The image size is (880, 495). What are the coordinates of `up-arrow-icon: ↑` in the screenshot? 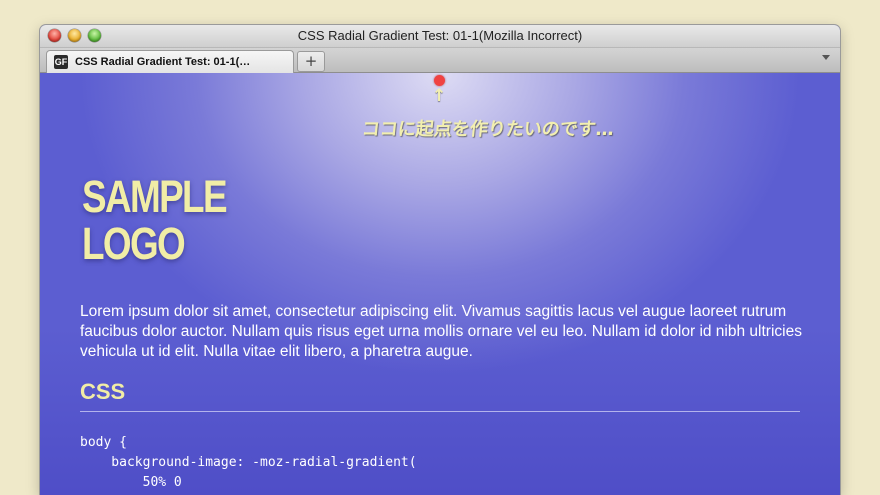 It's located at (439, 96).